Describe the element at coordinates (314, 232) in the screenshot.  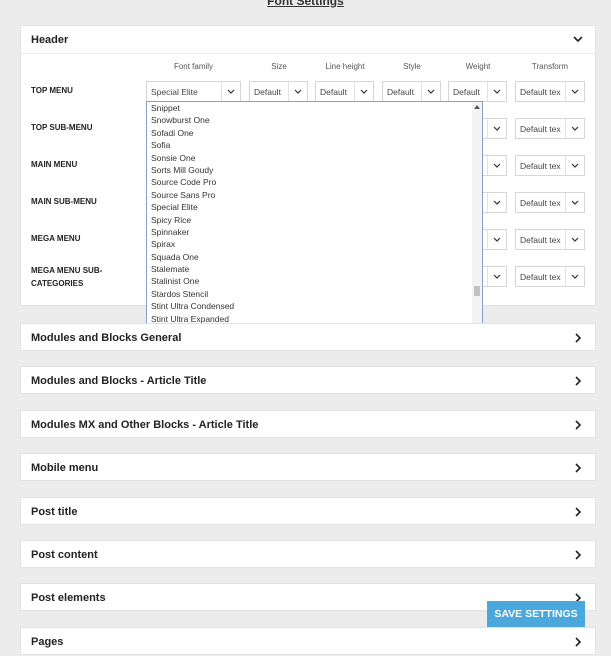
I see `font-option: Spinnaker` at that location.